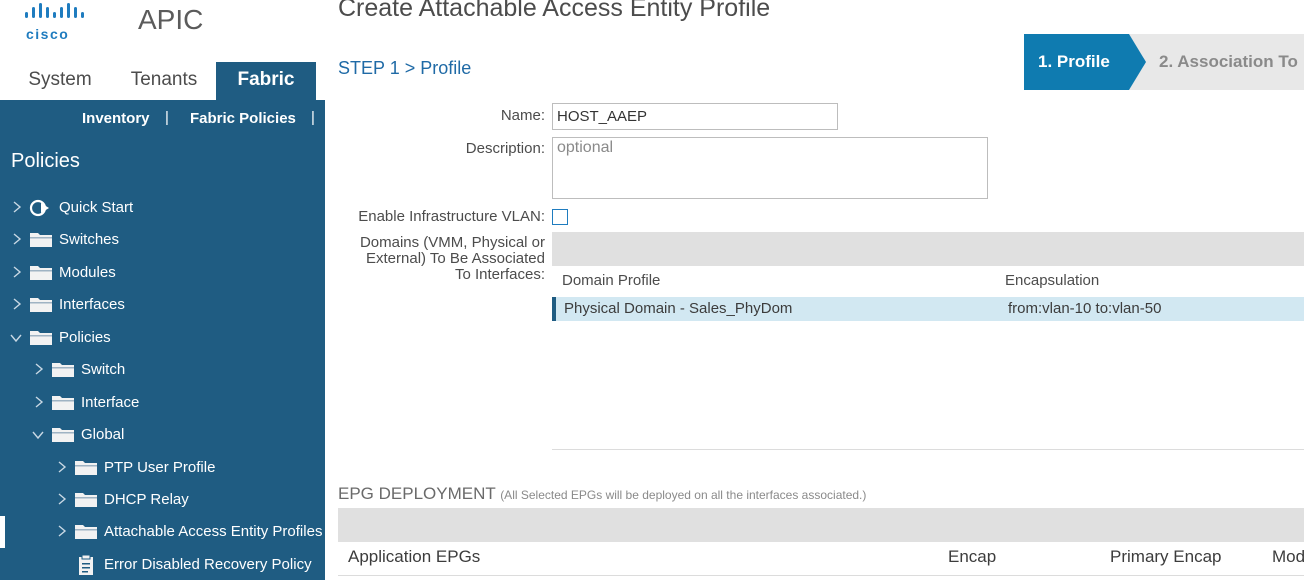 The height and width of the screenshot is (580, 1304). What do you see at coordinates (85, 337) in the screenshot?
I see `tree-item-label: Policies` at bounding box center [85, 337].